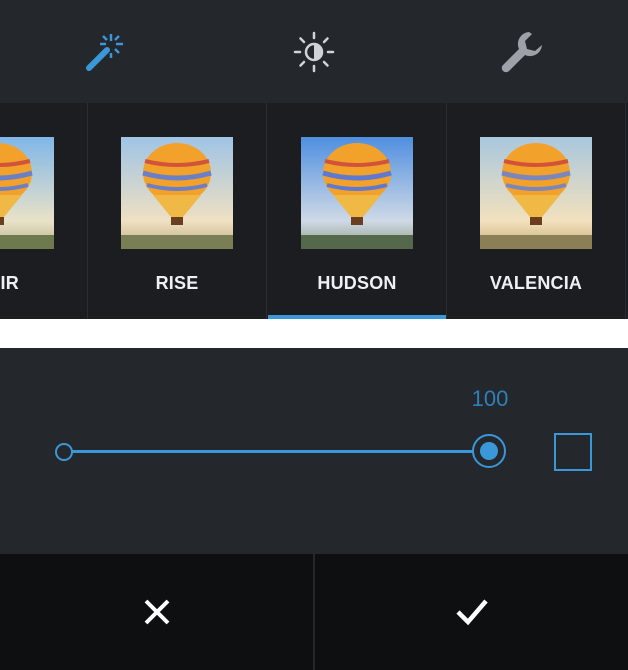 The height and width of the screenshot is (670, 628). I want to click on close-icon, so click(156, 612).